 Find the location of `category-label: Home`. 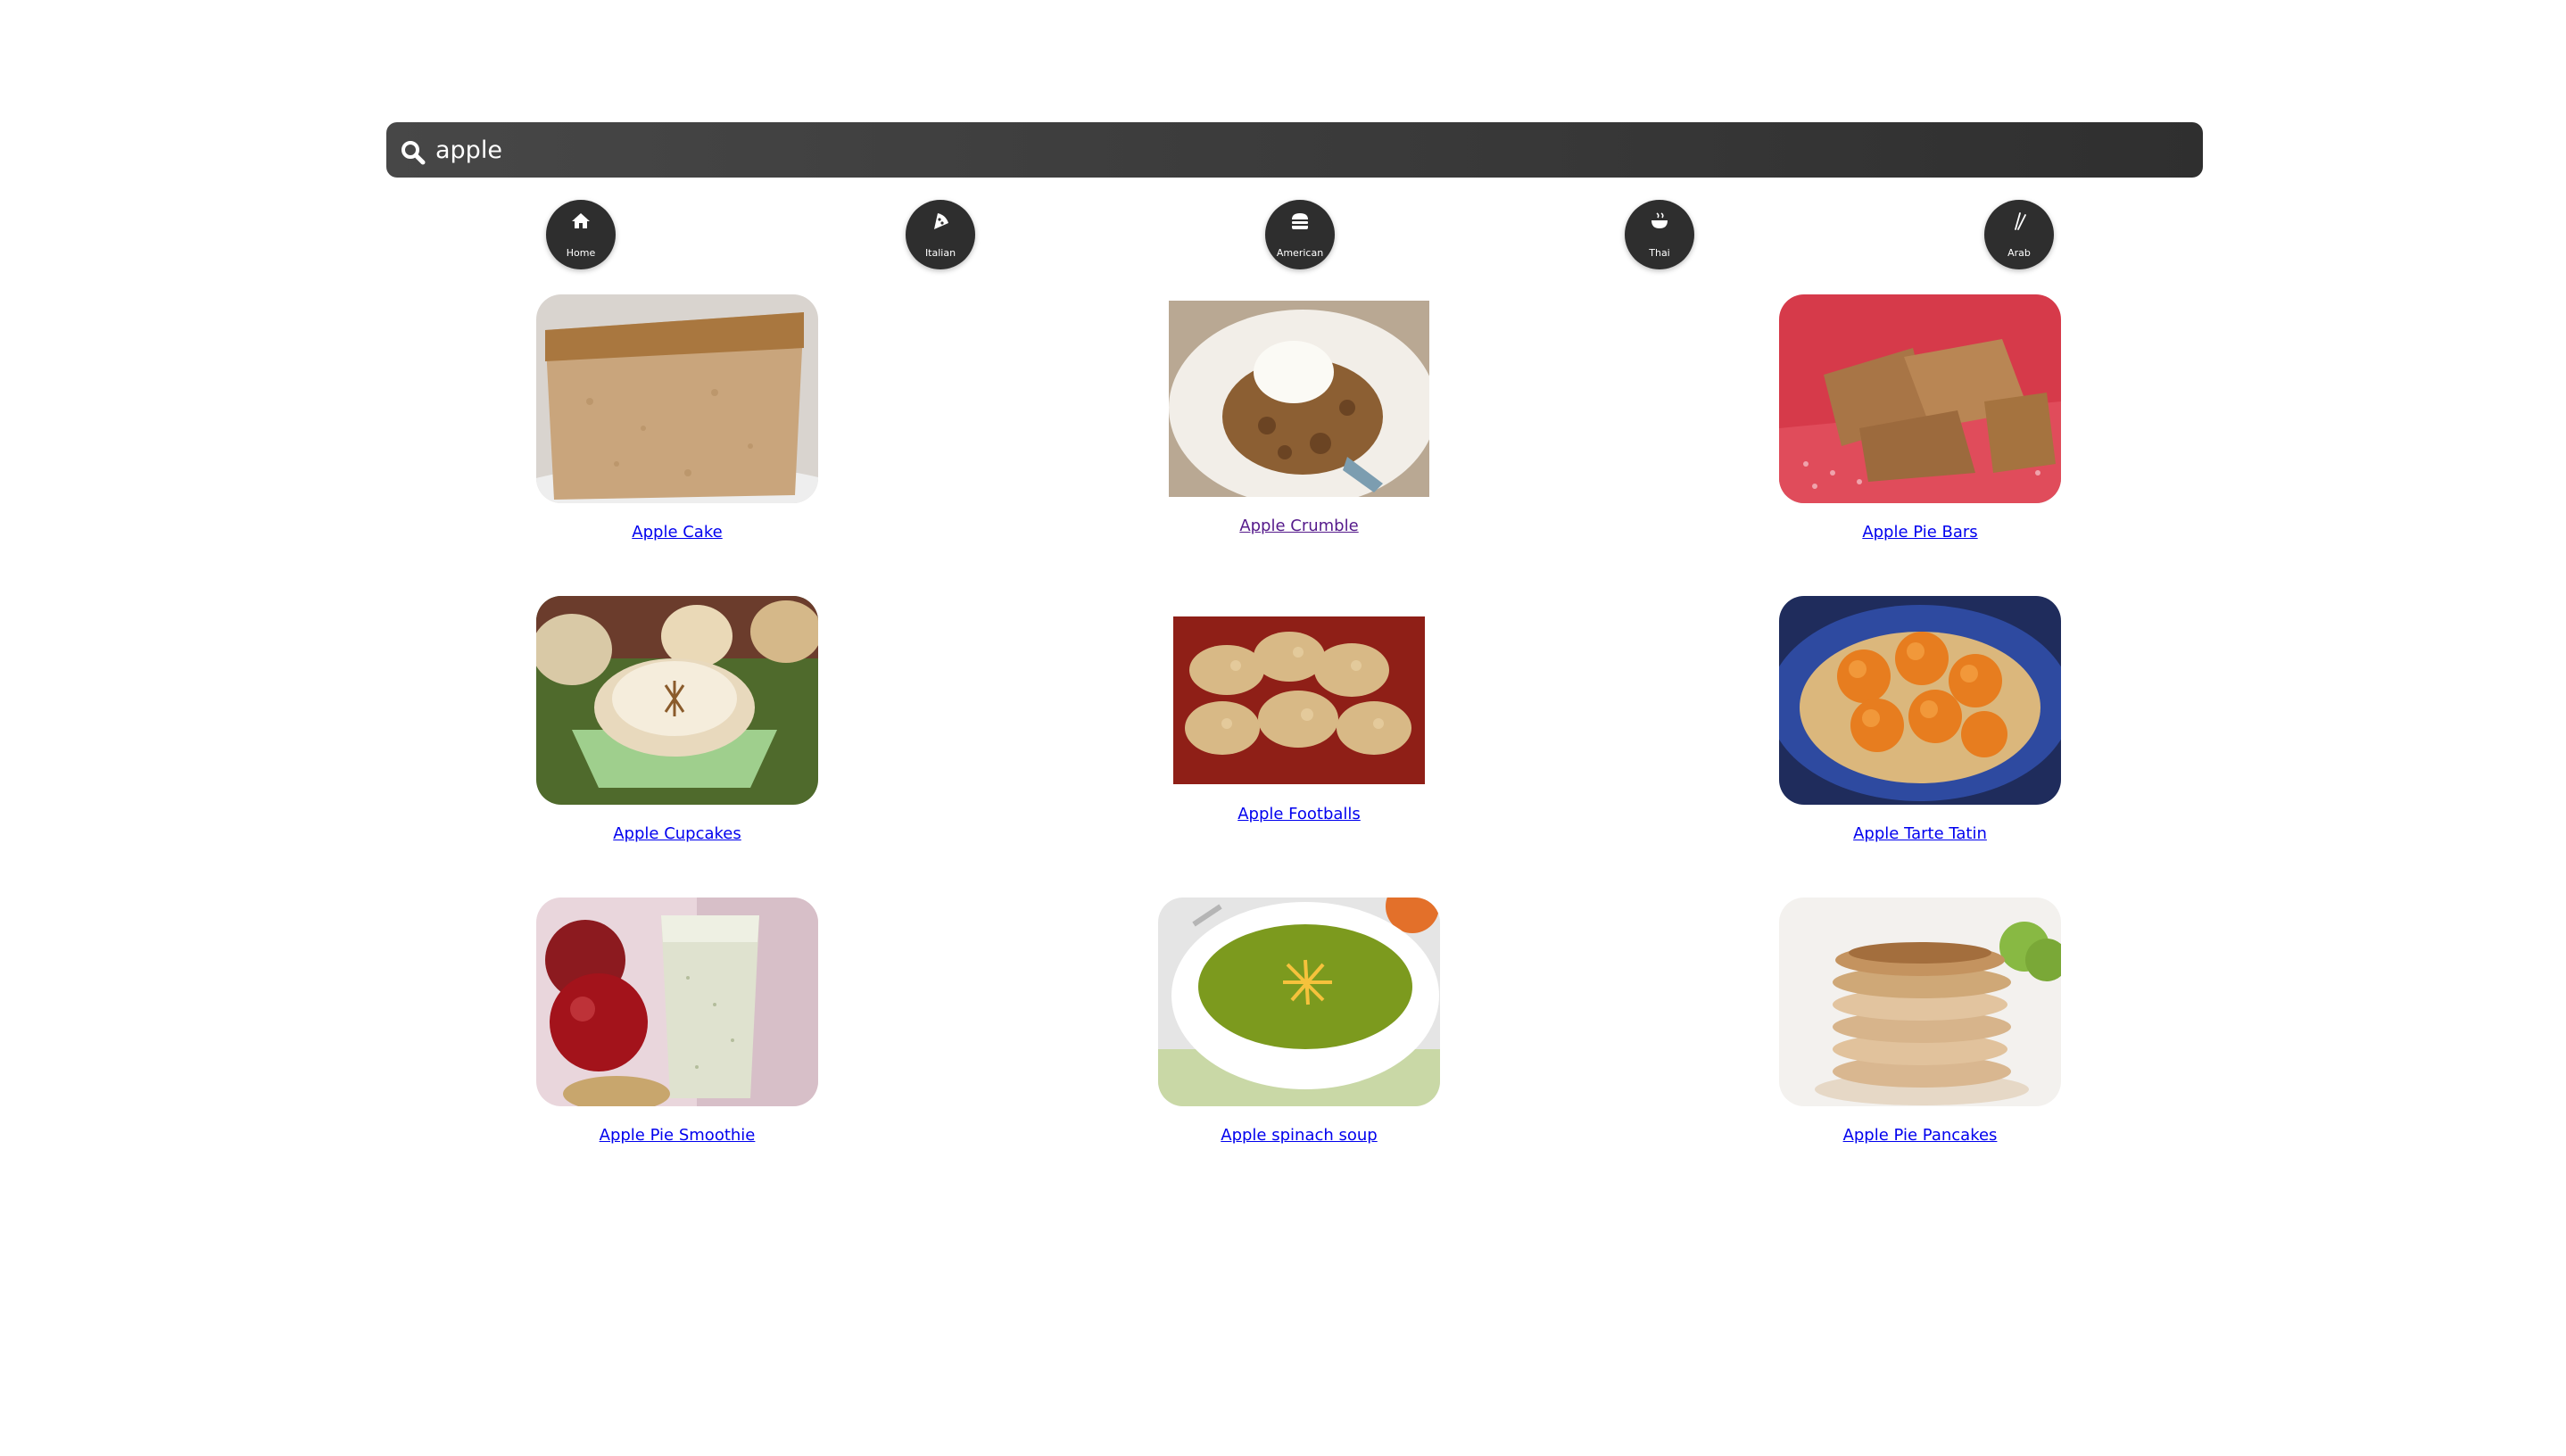

category-label: Home is located at coordinates (581, 253).